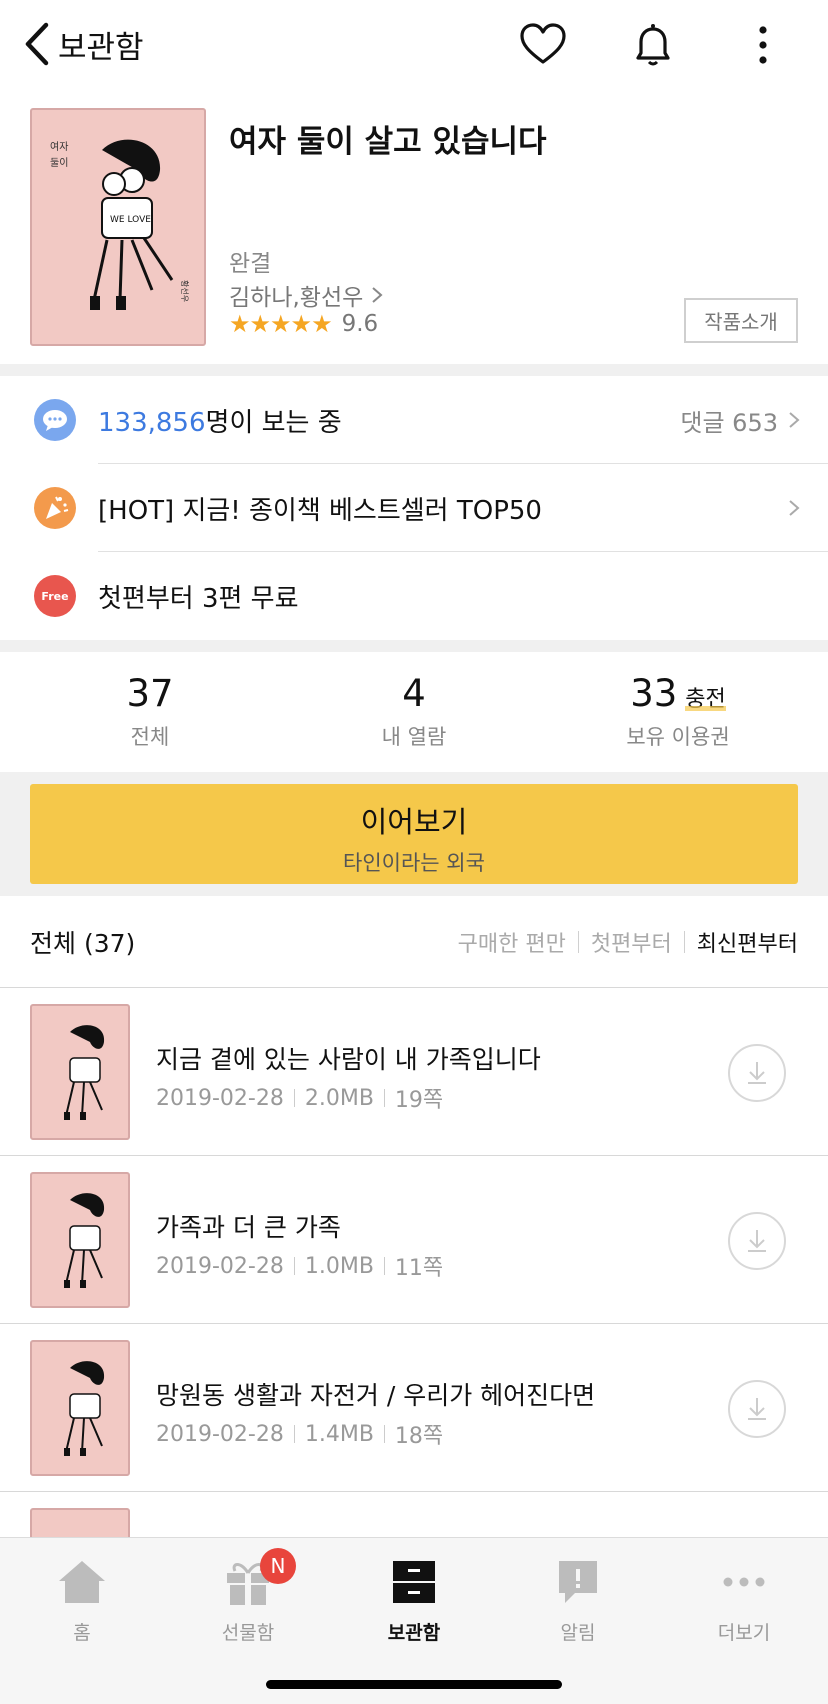  I want to click on stat-tickets: 33 충전 보유 이용권, so click(678, 711).